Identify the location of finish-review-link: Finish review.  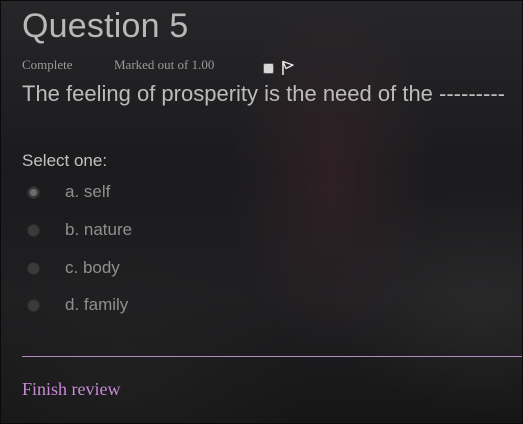
(71, 389).